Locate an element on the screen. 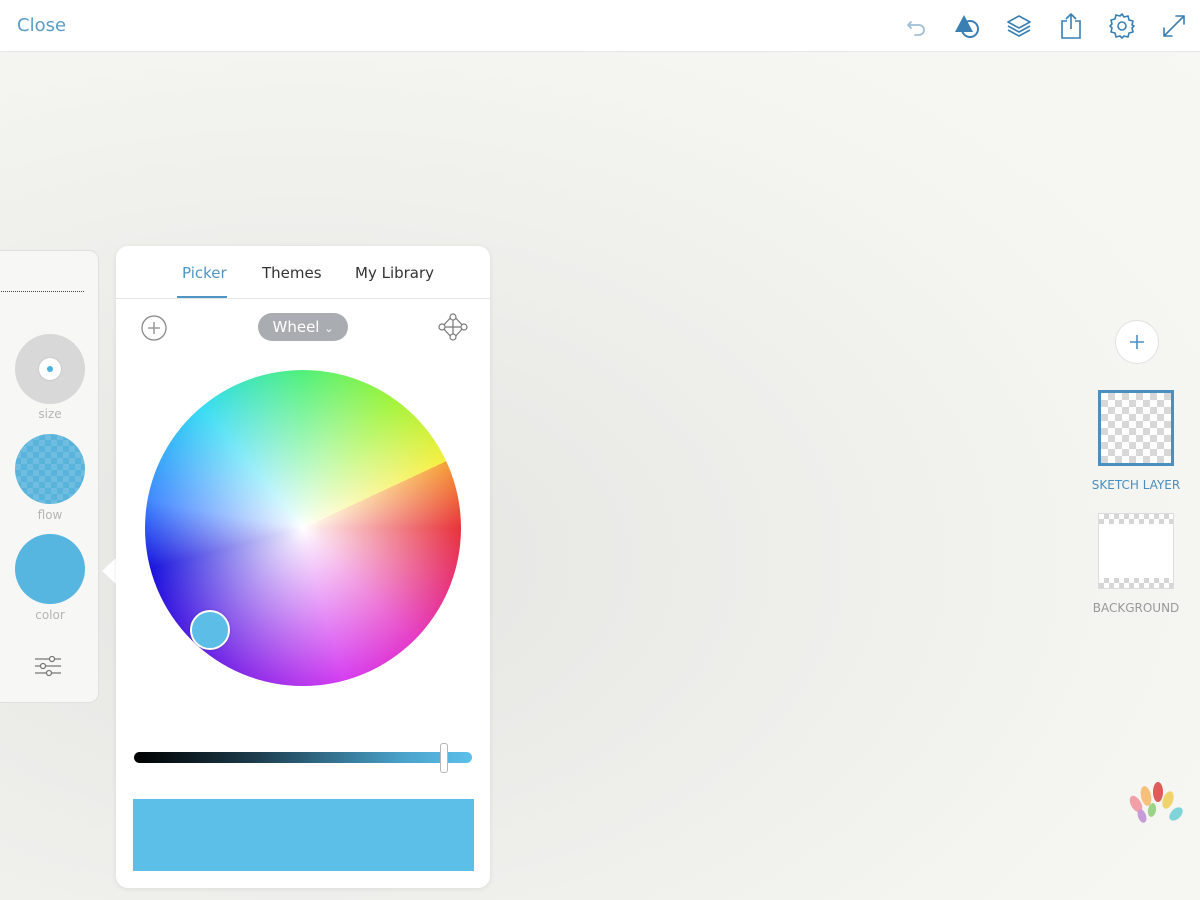  app-logo-icon is located at coordinates (1156, 803).